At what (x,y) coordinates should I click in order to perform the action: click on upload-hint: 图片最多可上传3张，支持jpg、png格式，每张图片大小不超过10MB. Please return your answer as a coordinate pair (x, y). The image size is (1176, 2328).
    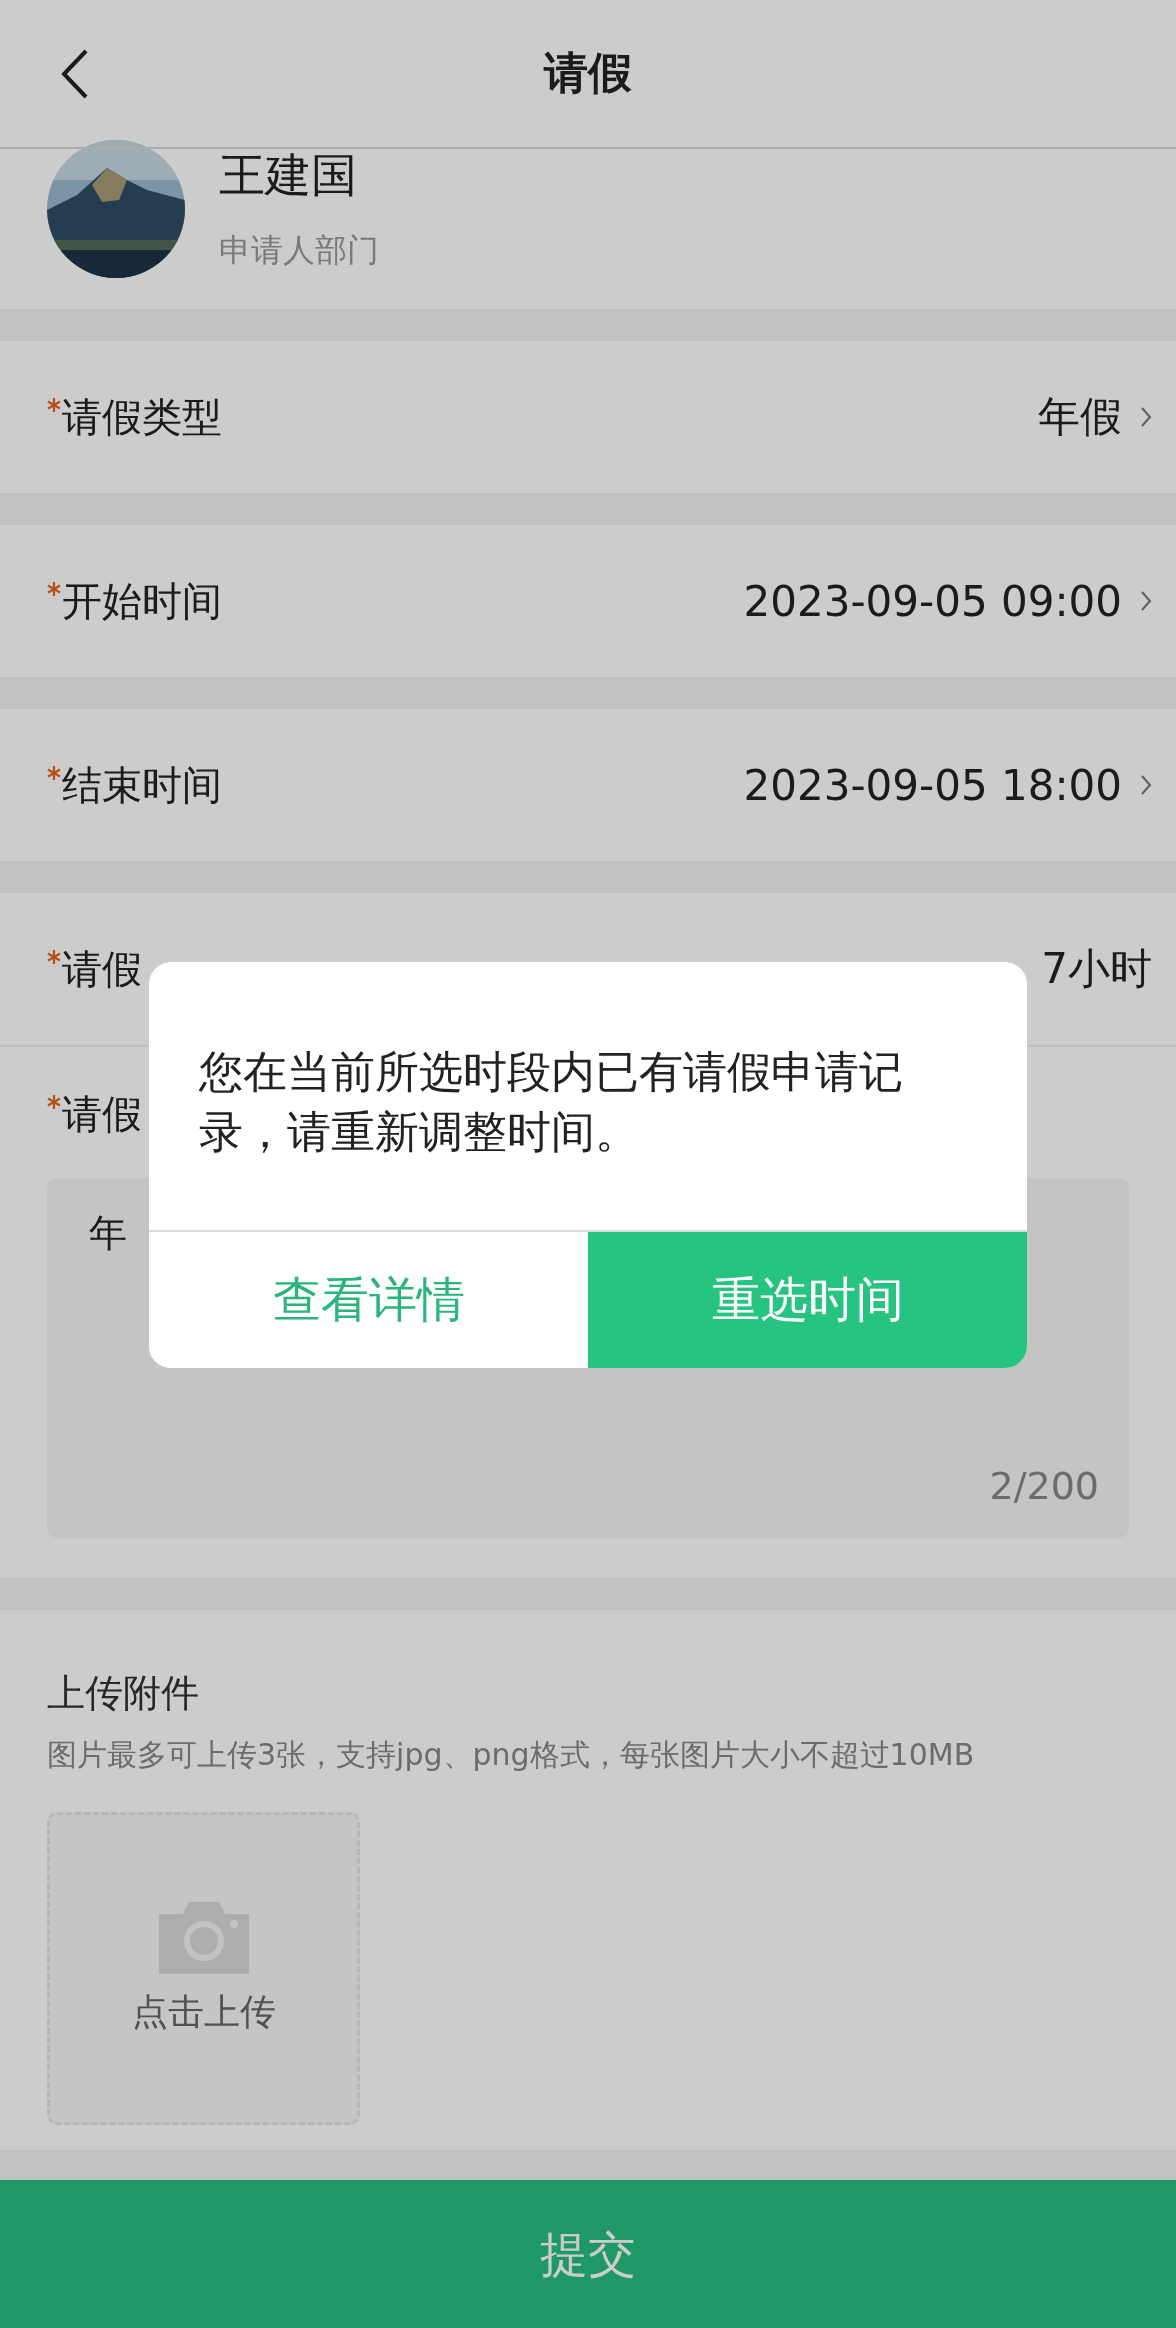
    Looking at the image, I should click on (511, 1755).